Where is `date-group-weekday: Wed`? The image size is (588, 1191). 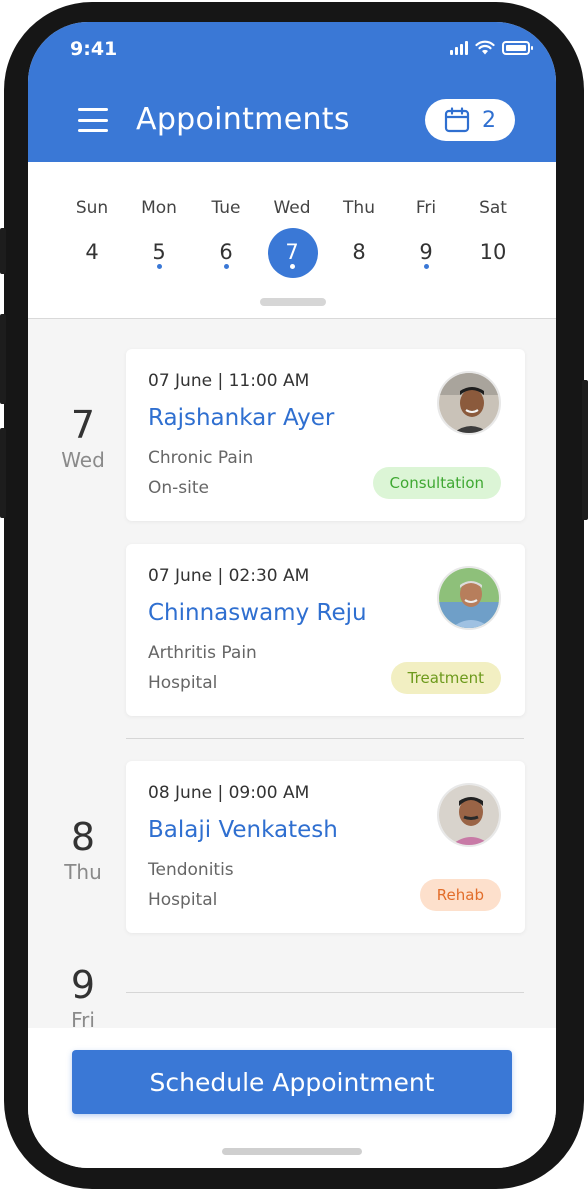 date-group-weekday: Wed is located at coordinates (83, 460).